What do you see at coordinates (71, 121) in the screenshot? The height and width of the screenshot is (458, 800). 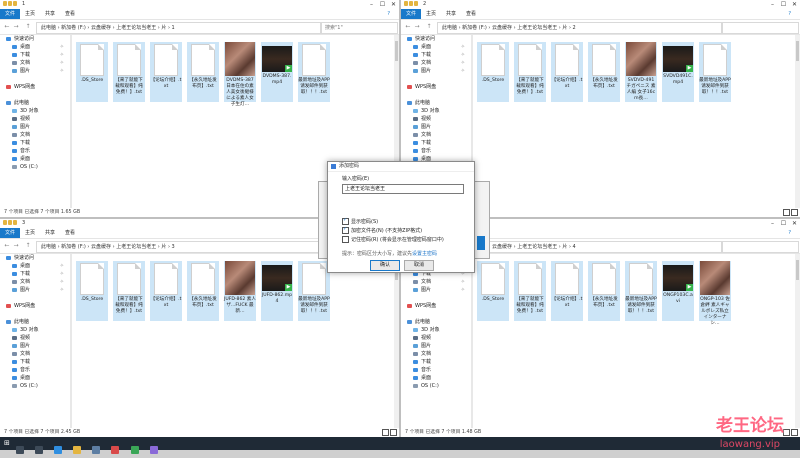 I see `sidebar-scrollbar` at bounding box center [71, 121].